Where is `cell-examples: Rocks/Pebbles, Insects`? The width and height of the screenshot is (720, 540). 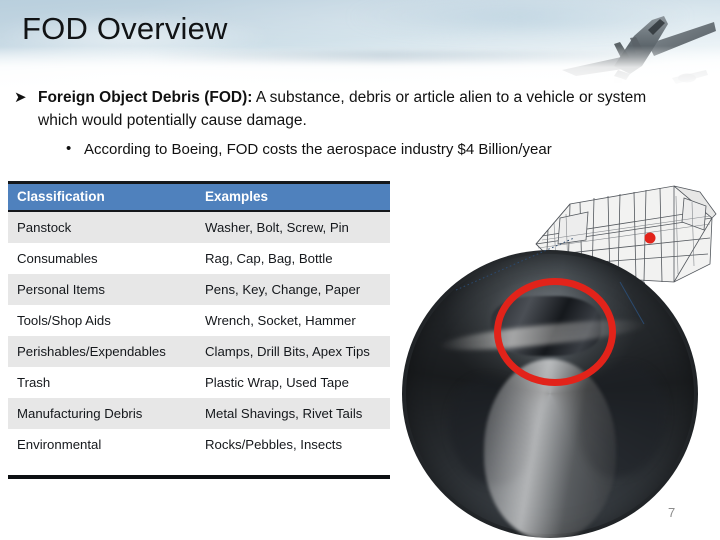 cell-examples: Rocks/Pebbles, Insects is located at coordinates (293, 444).